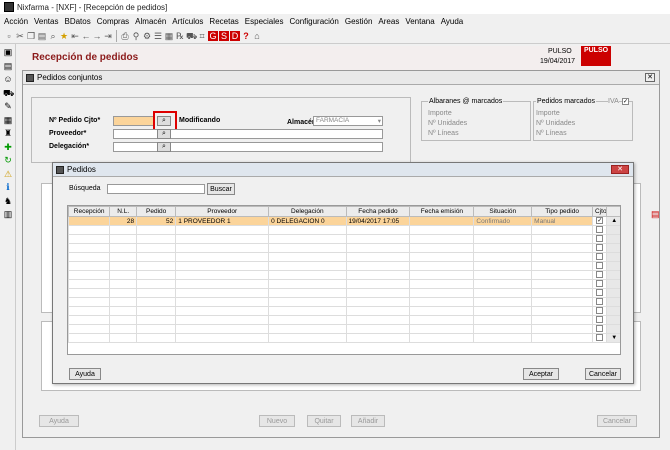 The image size is (670, 450). What do you see at coordinates (307, 211) in the screenshot?
I see `col-delegacion: Delegación` at bounding box center [307, 211].